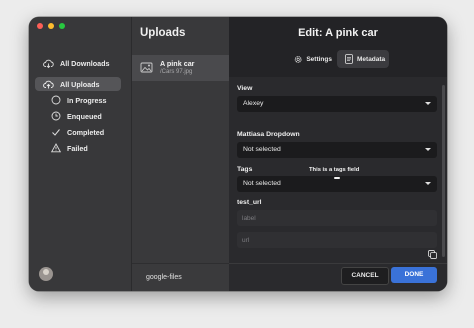 The image size is (474, 328). I want to click on test-url-label-input: label, so click(337, 218).